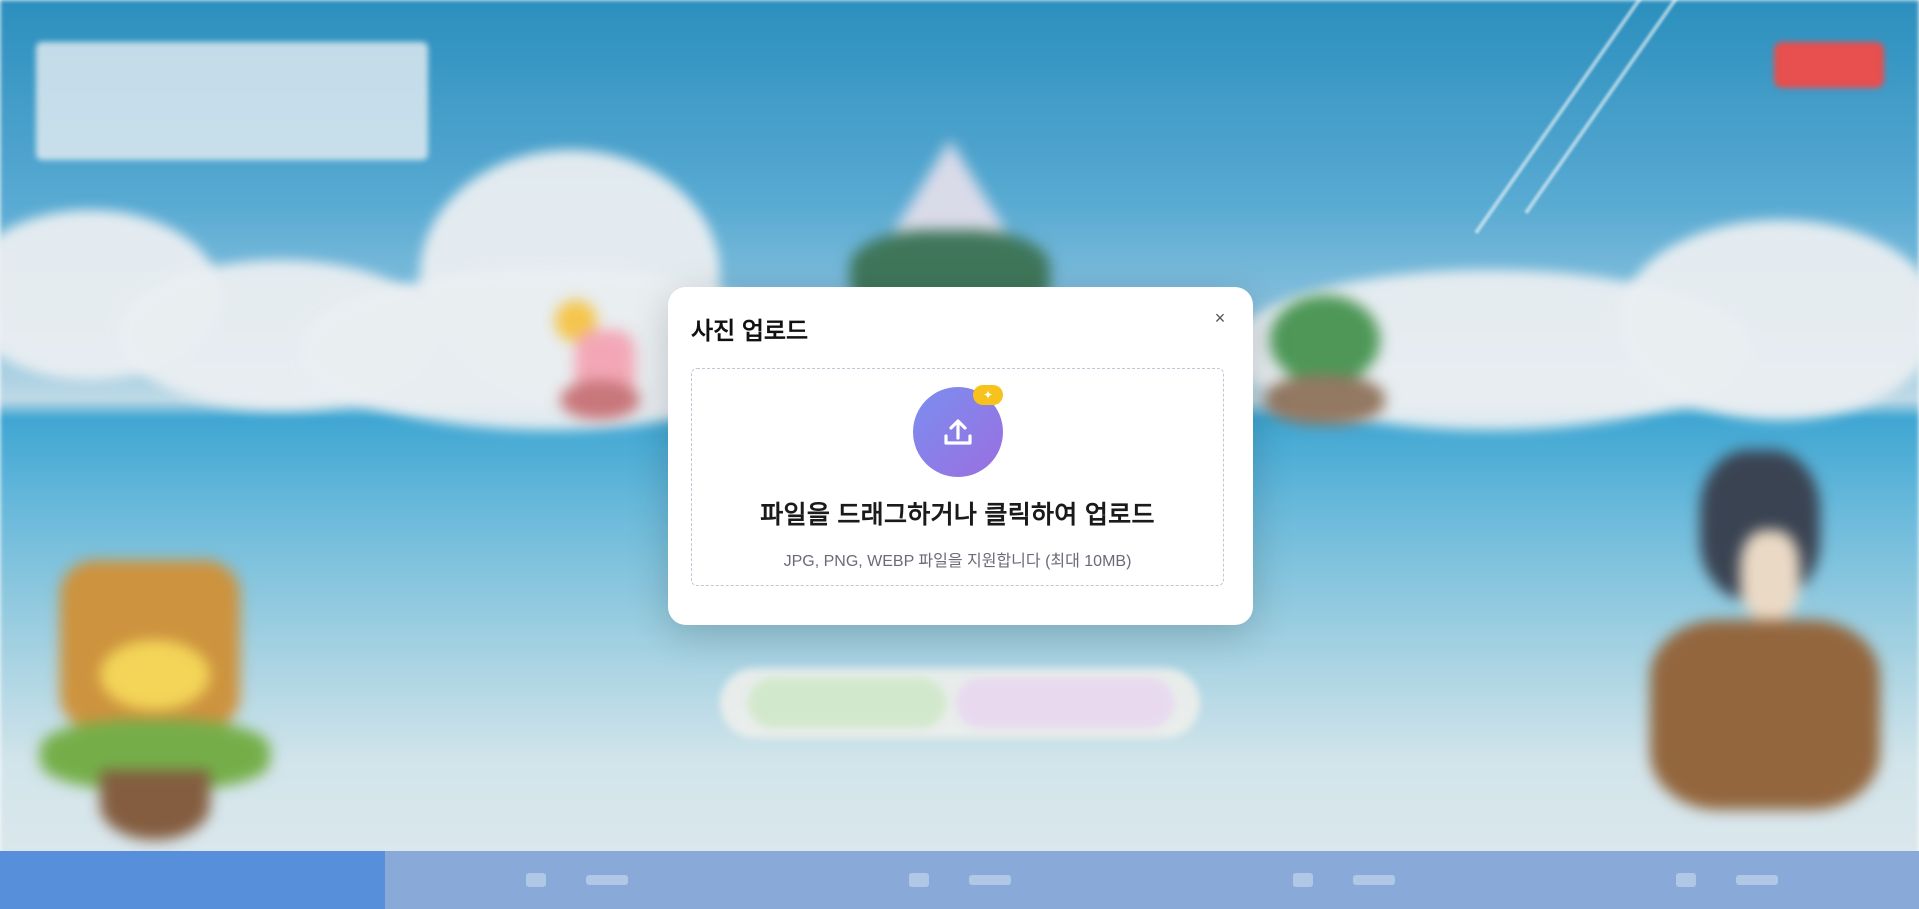 This screenshot has width=1919, height=909. What do you see at coordinates (957, 515) in the screenshot?
I see `dropzone-title: 파일을 드래그하거나 클릭하여 업로드` at bounding box center [957, 515].